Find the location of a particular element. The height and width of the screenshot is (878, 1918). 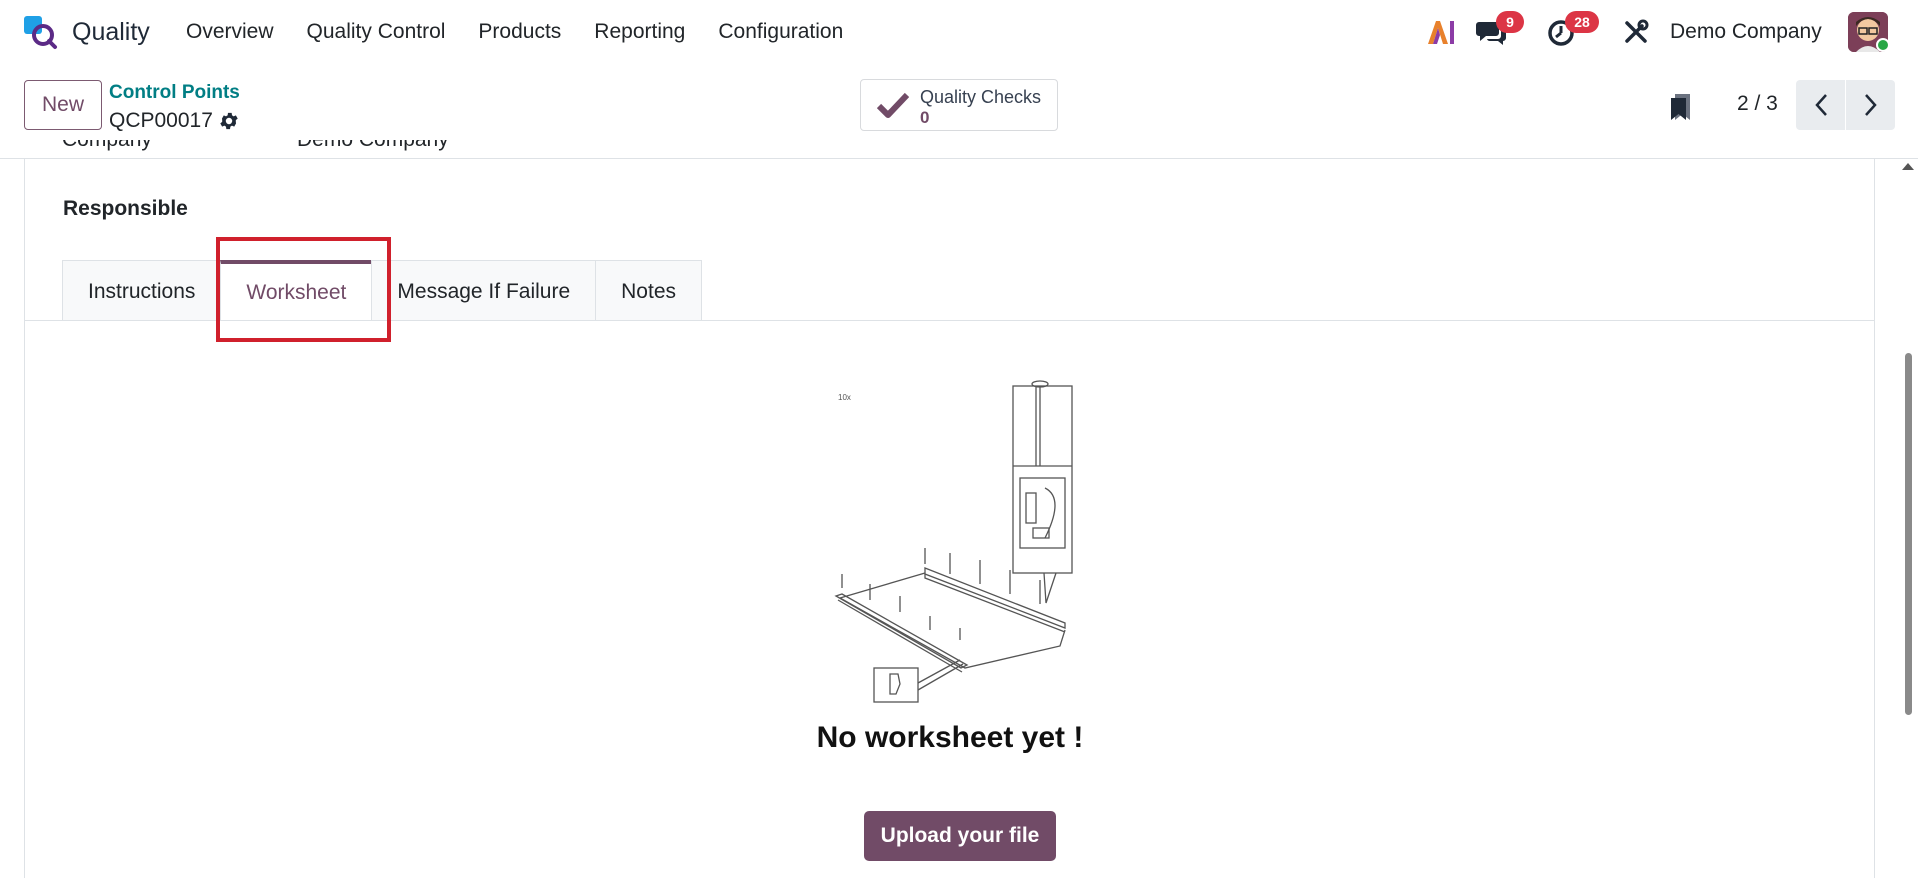

breadcrumb-control-points: Control Points is located at coordinates (174, 93).